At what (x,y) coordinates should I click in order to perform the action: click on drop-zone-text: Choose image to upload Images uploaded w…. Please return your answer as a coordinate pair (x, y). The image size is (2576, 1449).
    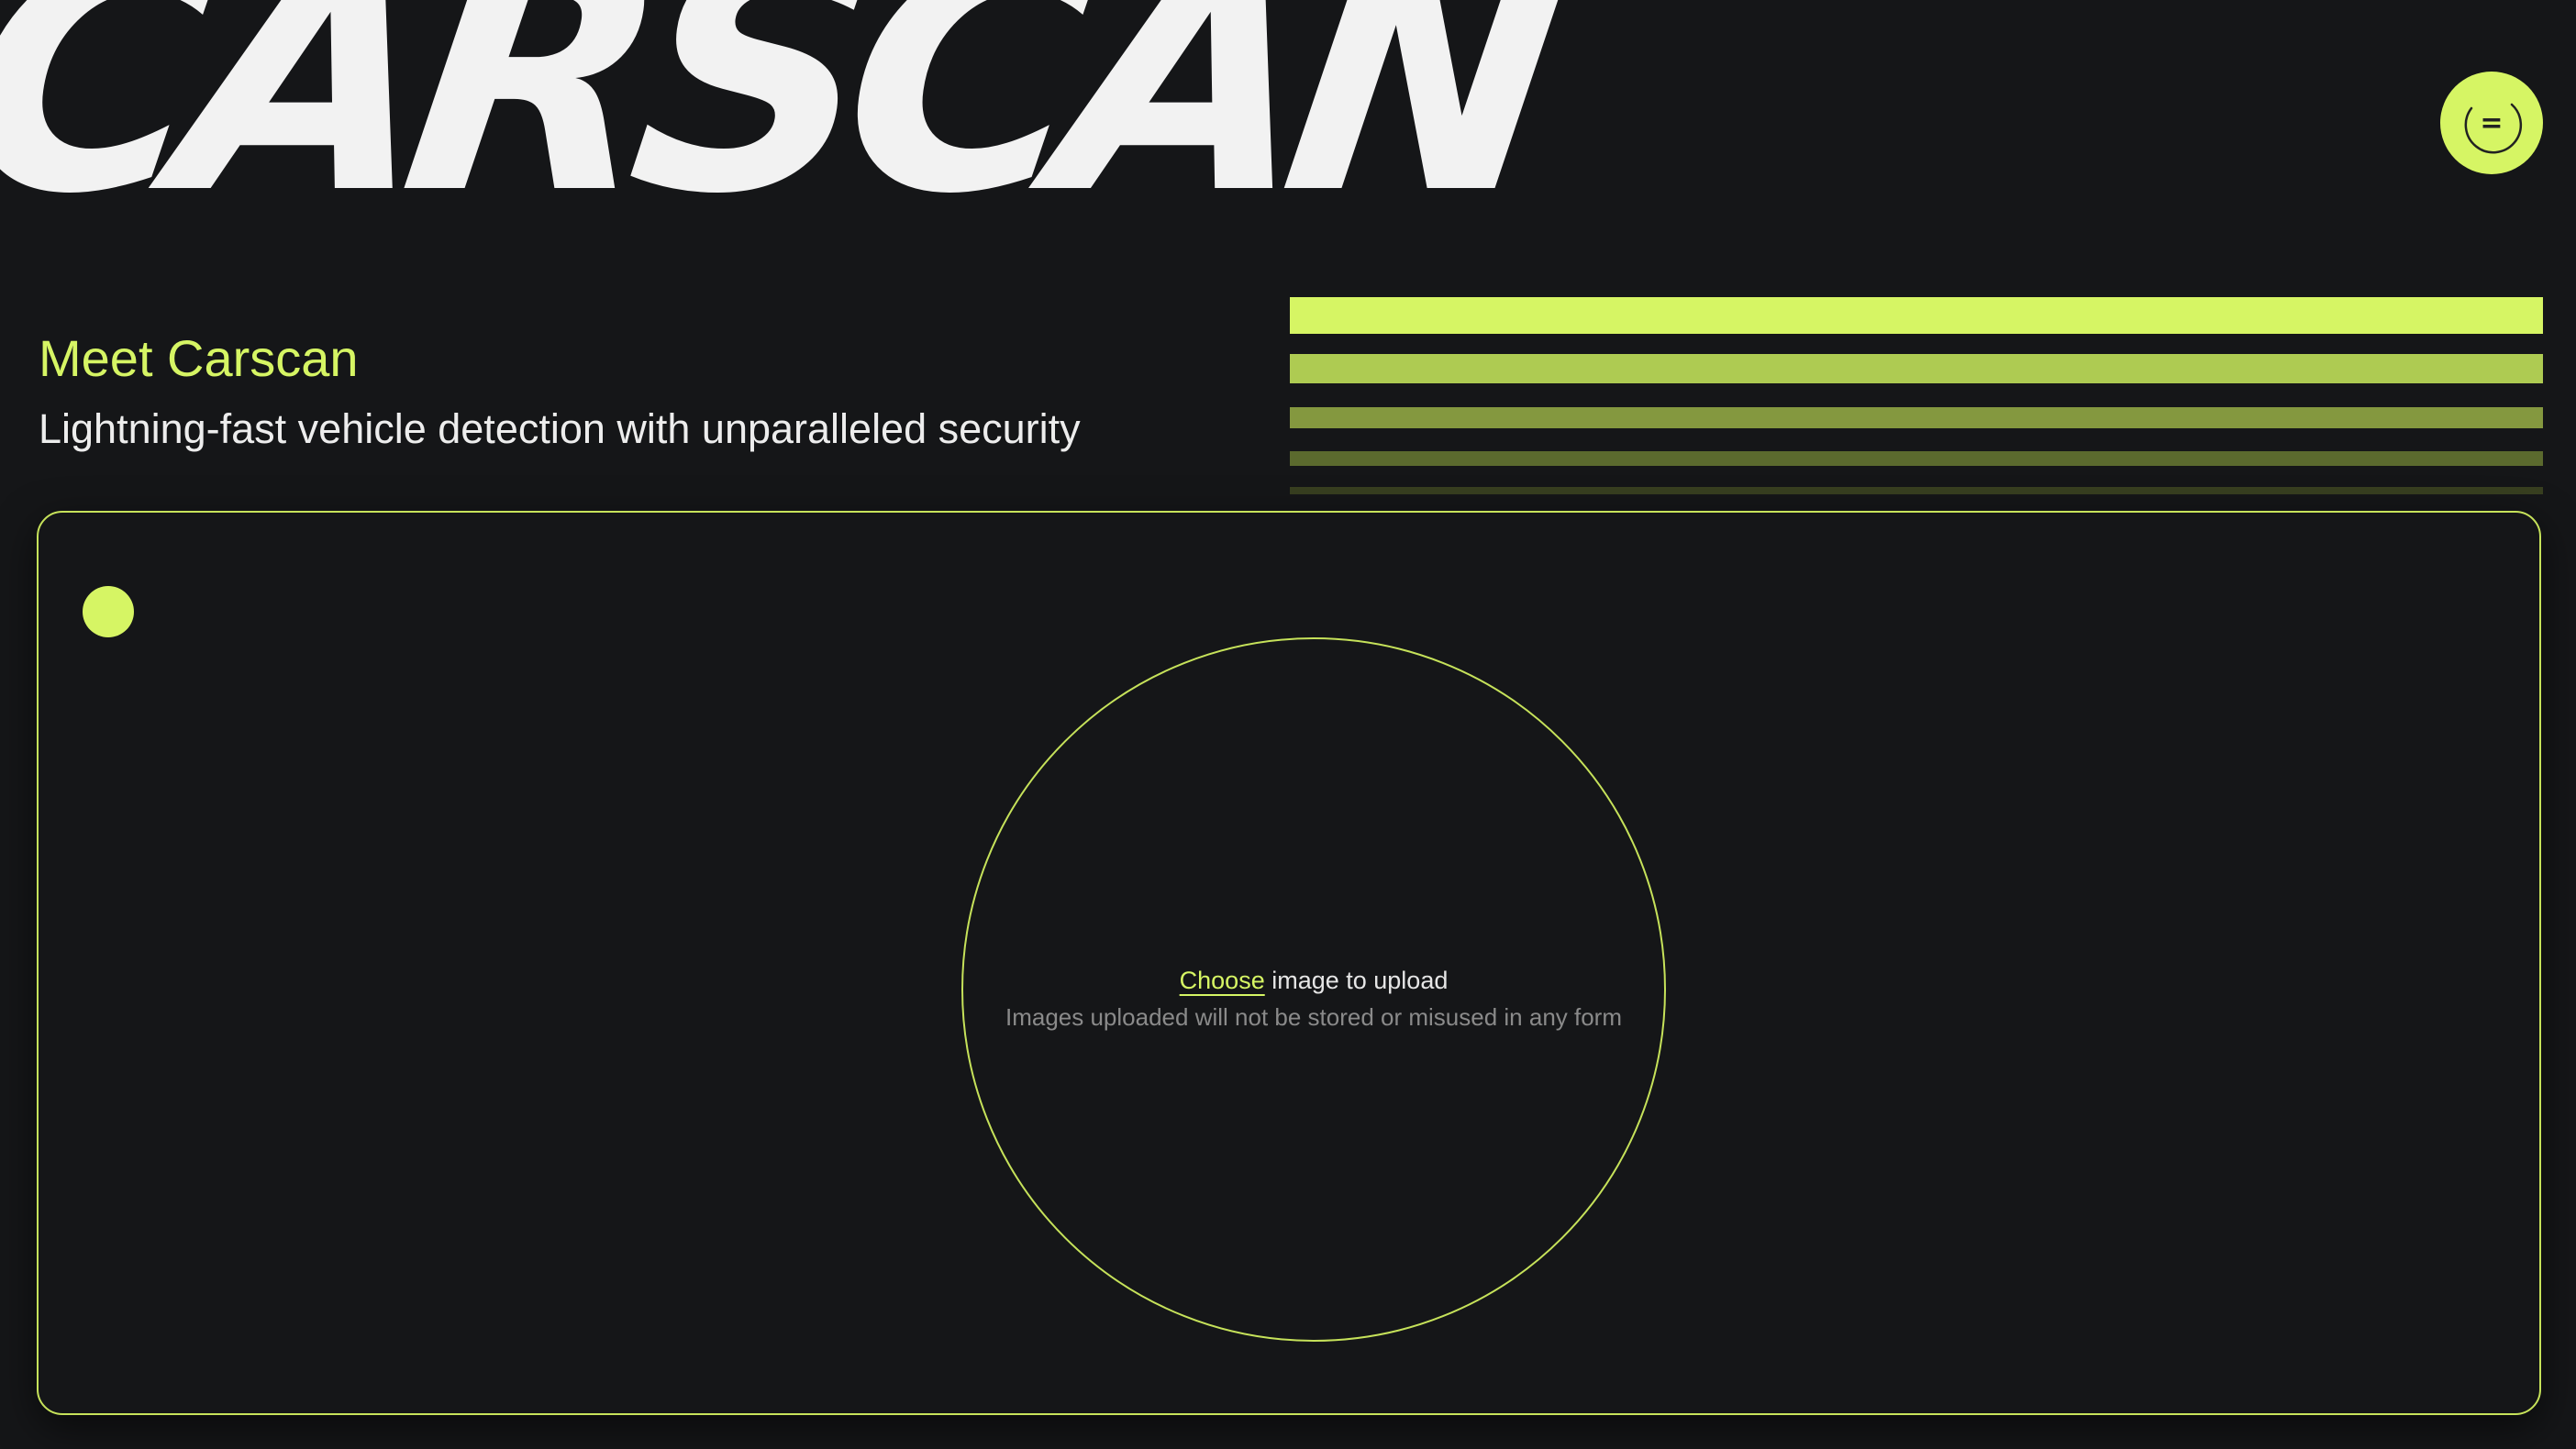
    Looking at the image, I should click on (1313, 999).